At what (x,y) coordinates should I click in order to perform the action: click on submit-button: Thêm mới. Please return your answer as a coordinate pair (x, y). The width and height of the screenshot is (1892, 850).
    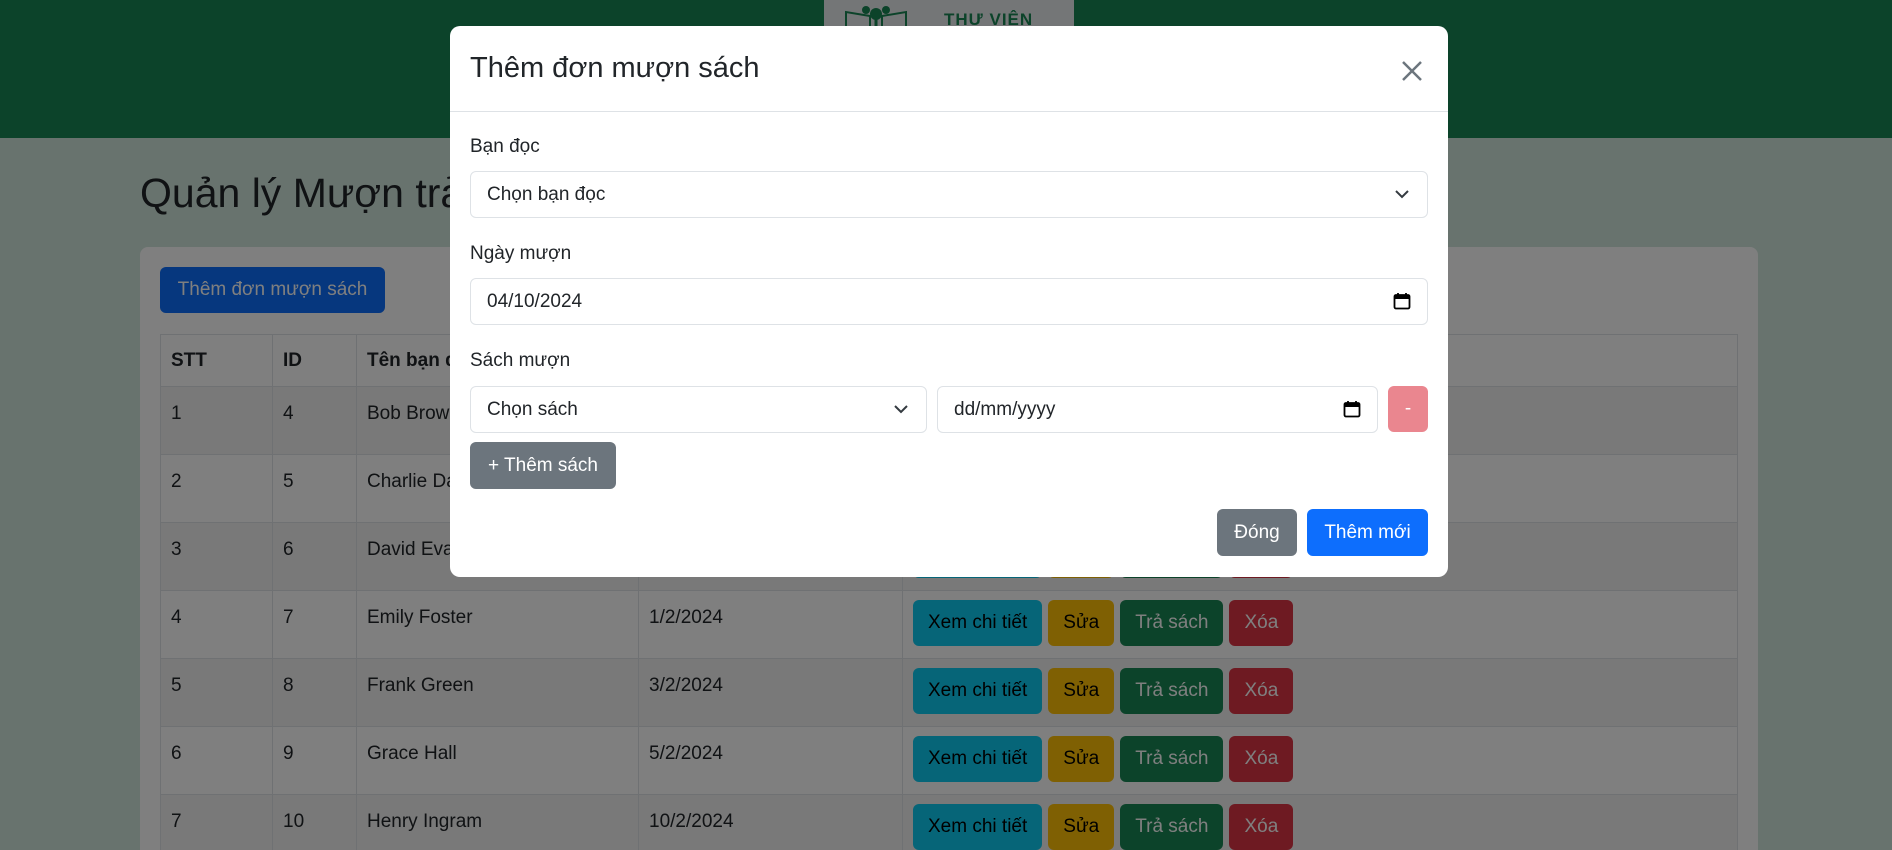
    Looking at the image, I should click on (1367, 532).